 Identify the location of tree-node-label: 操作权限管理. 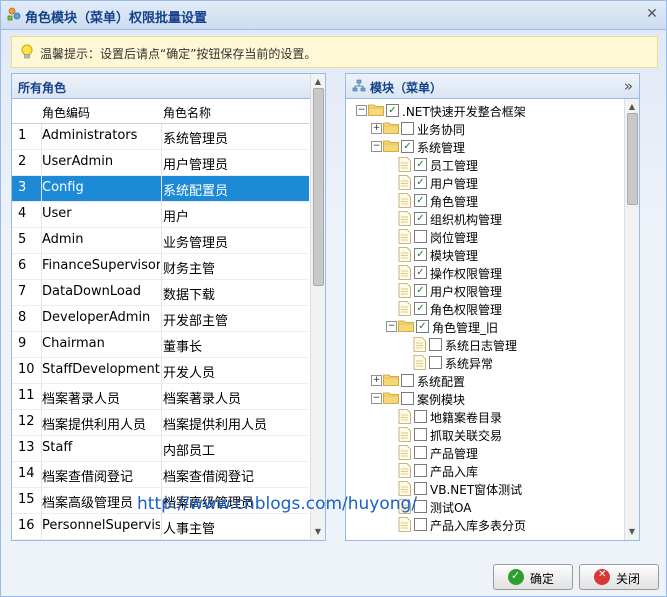
(466, 273).